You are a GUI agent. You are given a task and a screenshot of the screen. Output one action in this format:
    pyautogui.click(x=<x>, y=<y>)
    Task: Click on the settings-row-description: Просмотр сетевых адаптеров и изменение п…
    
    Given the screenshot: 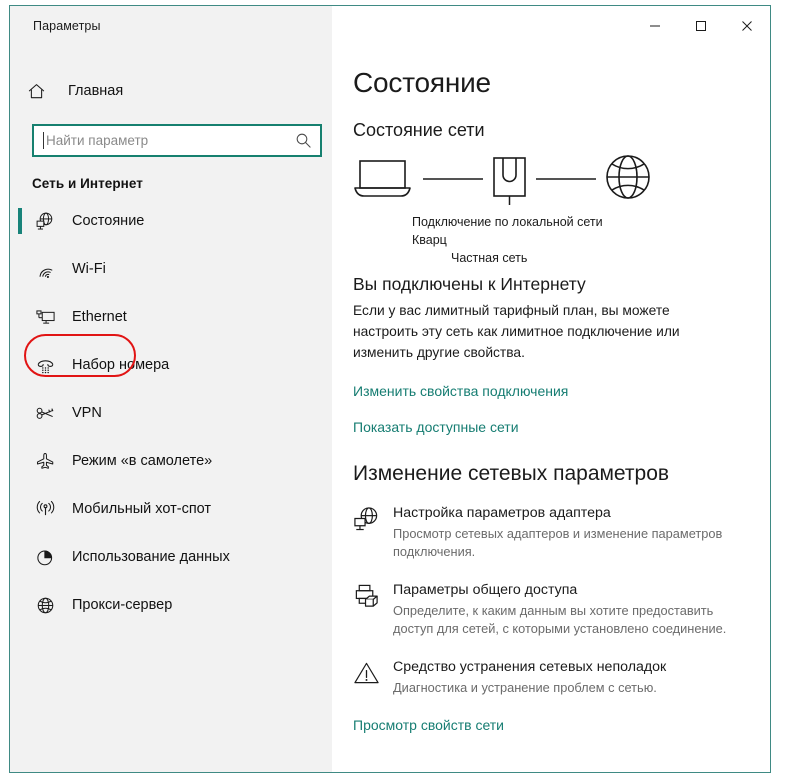 What is the action you would take?
    pyautogui.click(x=558, y=542)
    